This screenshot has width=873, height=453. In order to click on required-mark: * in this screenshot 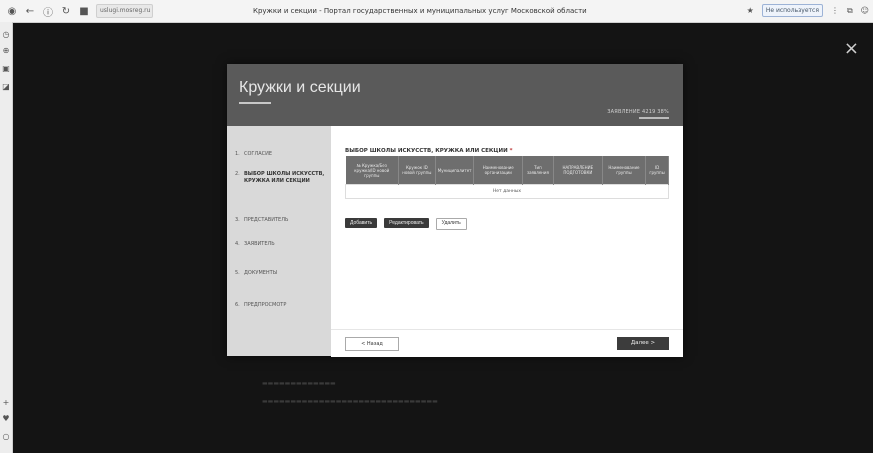, I will do `click(511, 151)`.